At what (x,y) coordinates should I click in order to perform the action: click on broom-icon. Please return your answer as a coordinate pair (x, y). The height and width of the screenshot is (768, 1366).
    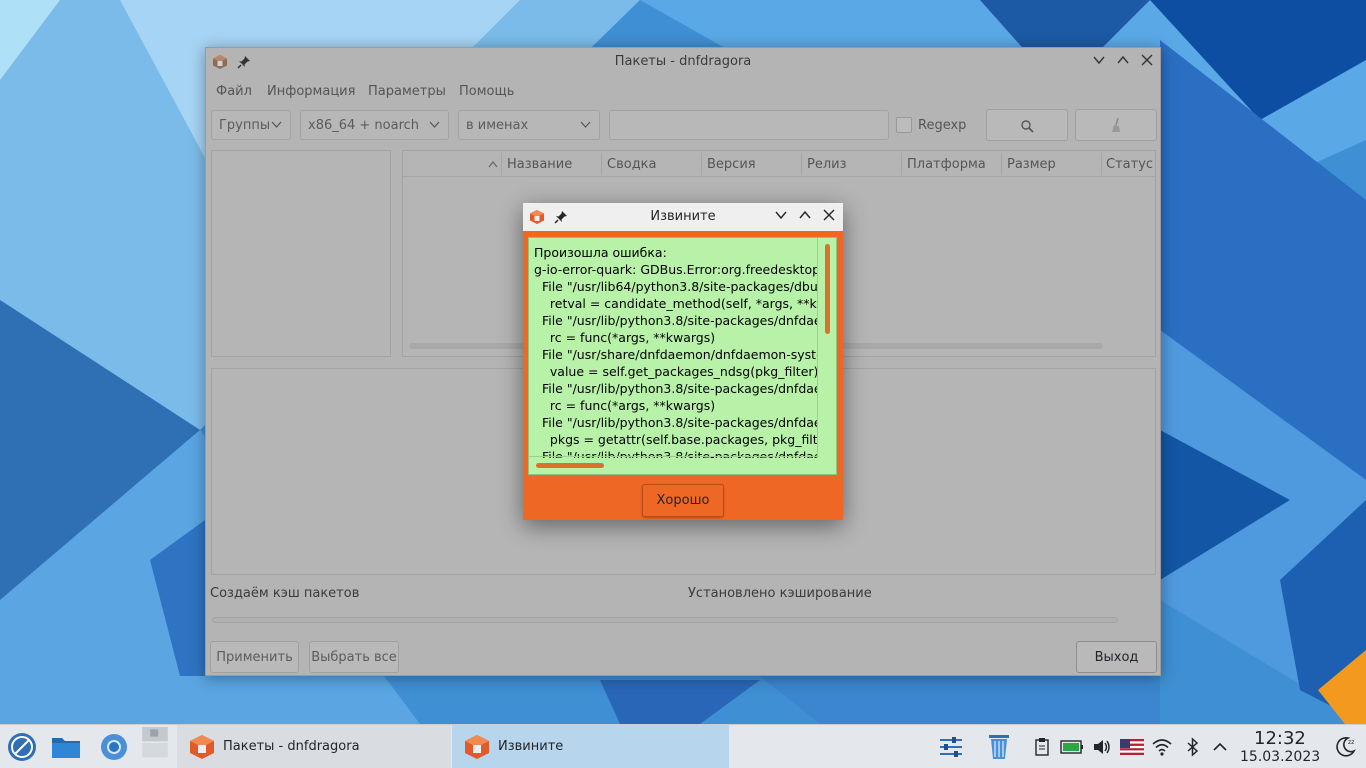
    Looking at the image, I should click on (1116, 124).